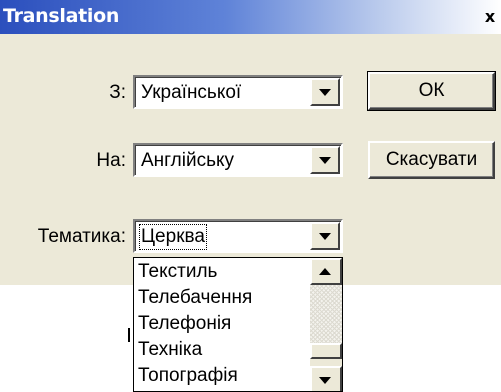 Image resolution: width=501 pixels, height=392 pixels. I want to click on scroll-down-icon, so click(325, 380).